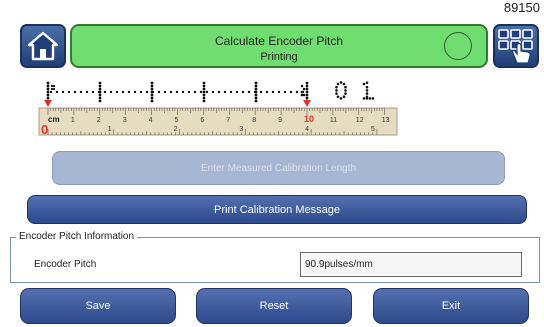 This screenshot has height=327, width=544. What do you see at coordinates (177, 120) in the screenshot?
I see `ruler-cm-number: 5` at bounding box center [177, 120].